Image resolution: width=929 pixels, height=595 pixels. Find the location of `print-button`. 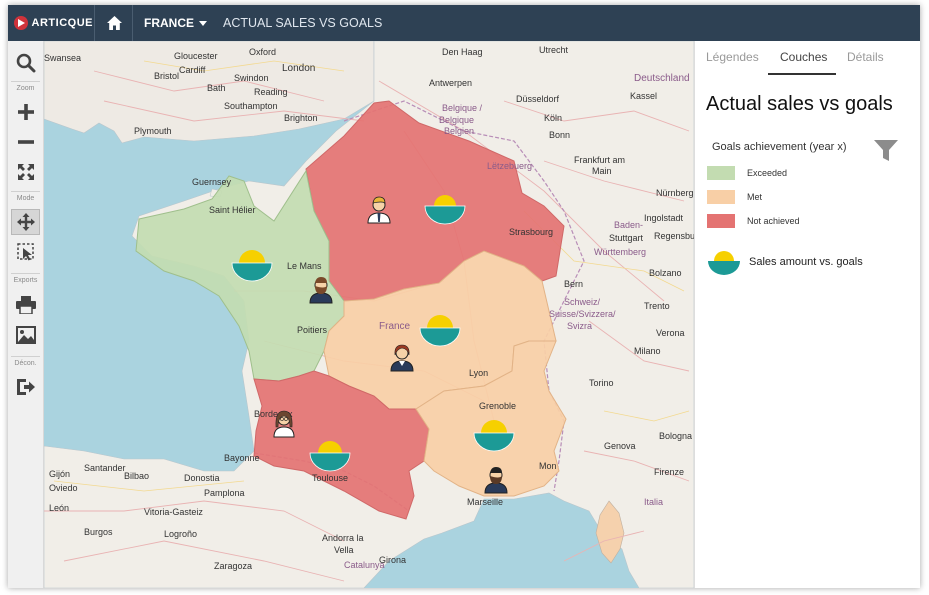

print-button is located at coordinates (25, 305).